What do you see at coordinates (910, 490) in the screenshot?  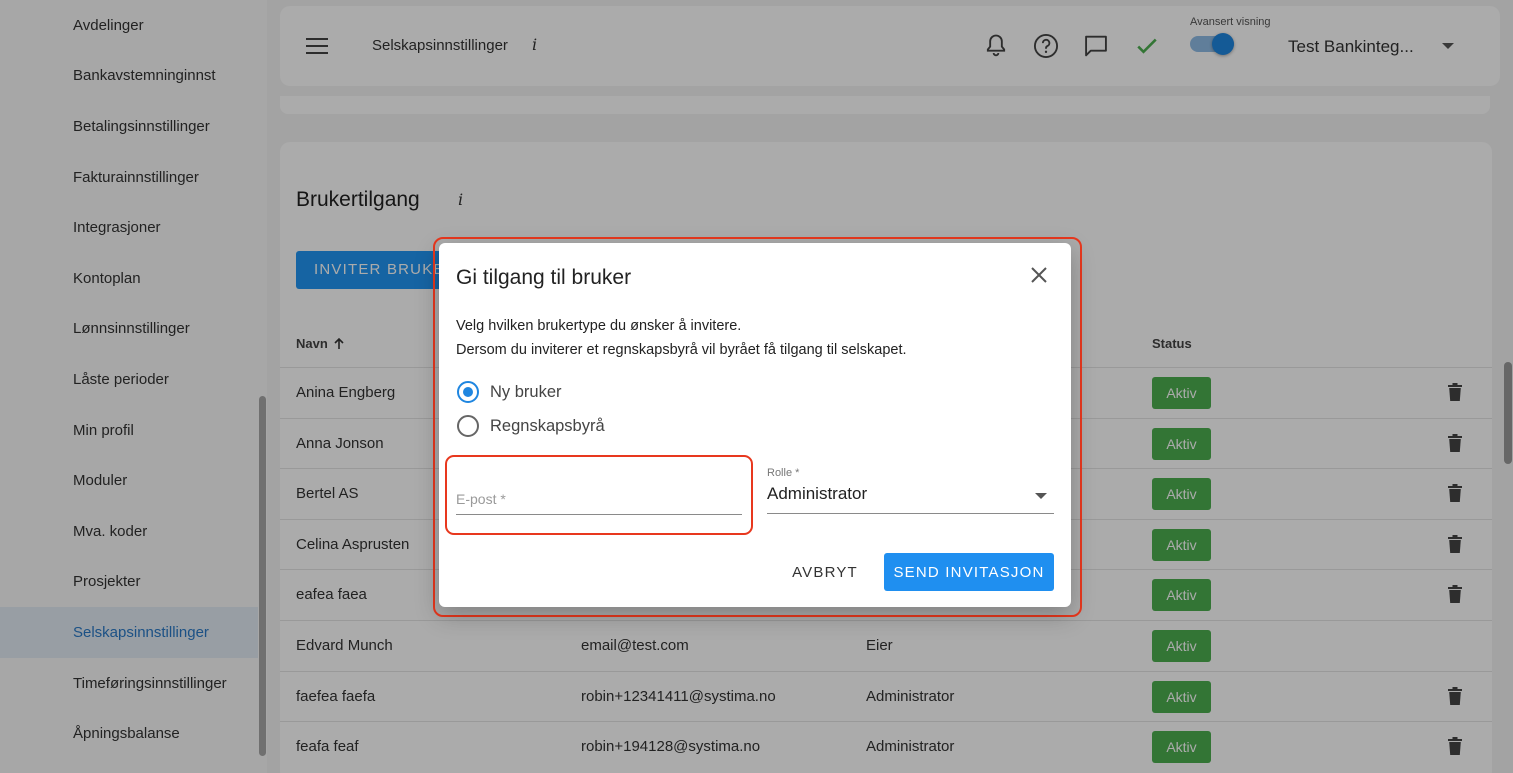 I see `role-select: Rolle * Administrator` at bounding box center [910, 490].